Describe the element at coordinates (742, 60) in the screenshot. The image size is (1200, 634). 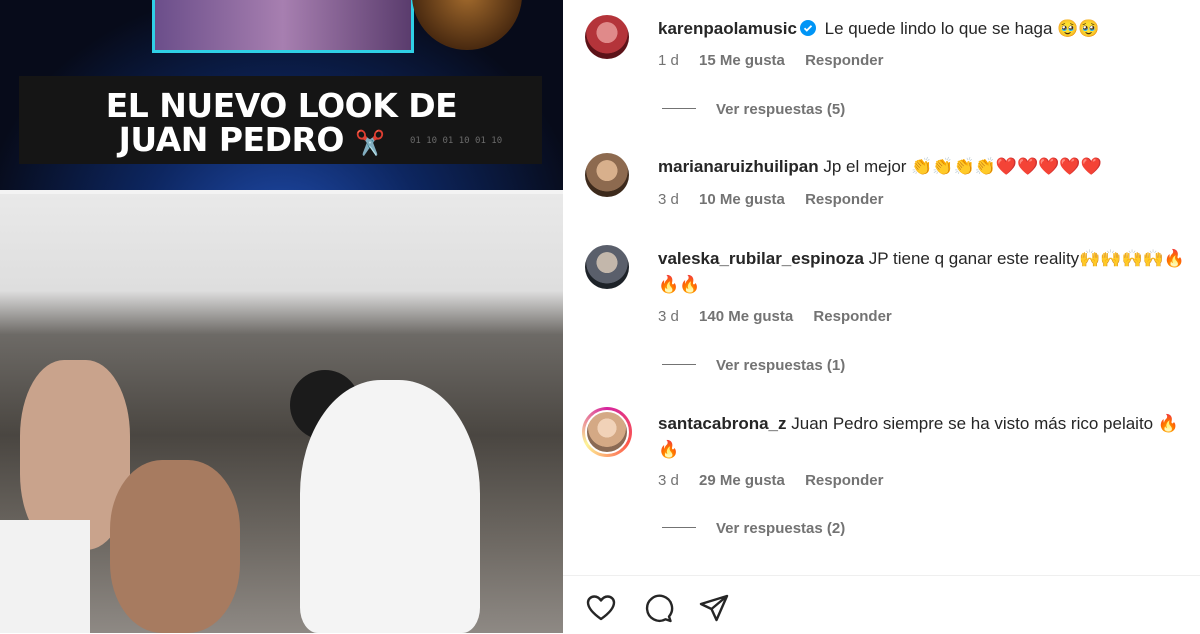
I see `comment-likes: 15 Me gusta` at that location.